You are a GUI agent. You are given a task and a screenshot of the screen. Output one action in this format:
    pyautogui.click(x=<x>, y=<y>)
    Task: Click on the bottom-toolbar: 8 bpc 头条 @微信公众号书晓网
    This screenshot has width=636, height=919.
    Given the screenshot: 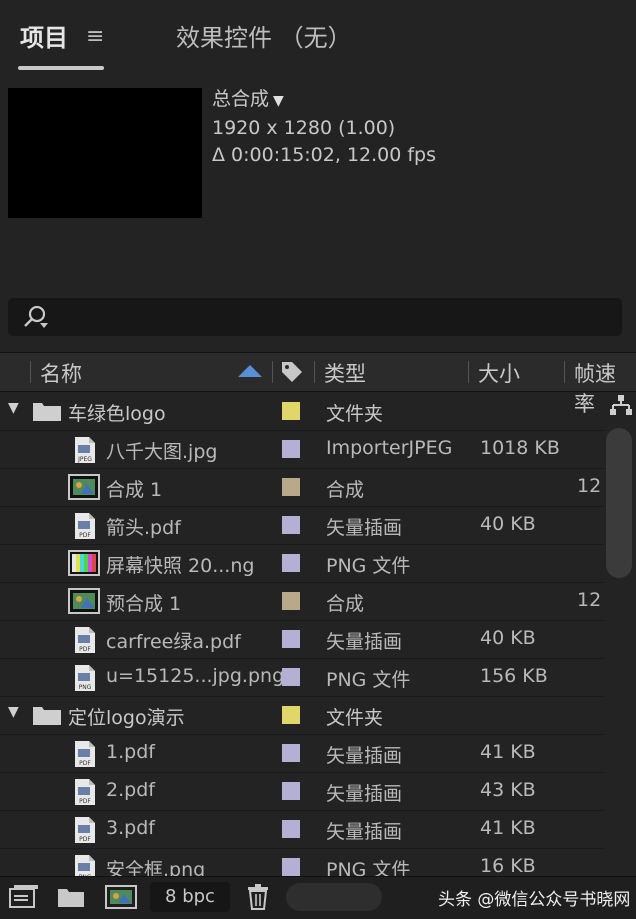 What is the action you would take?
    pyautogui.click(x=318, y=897)
    